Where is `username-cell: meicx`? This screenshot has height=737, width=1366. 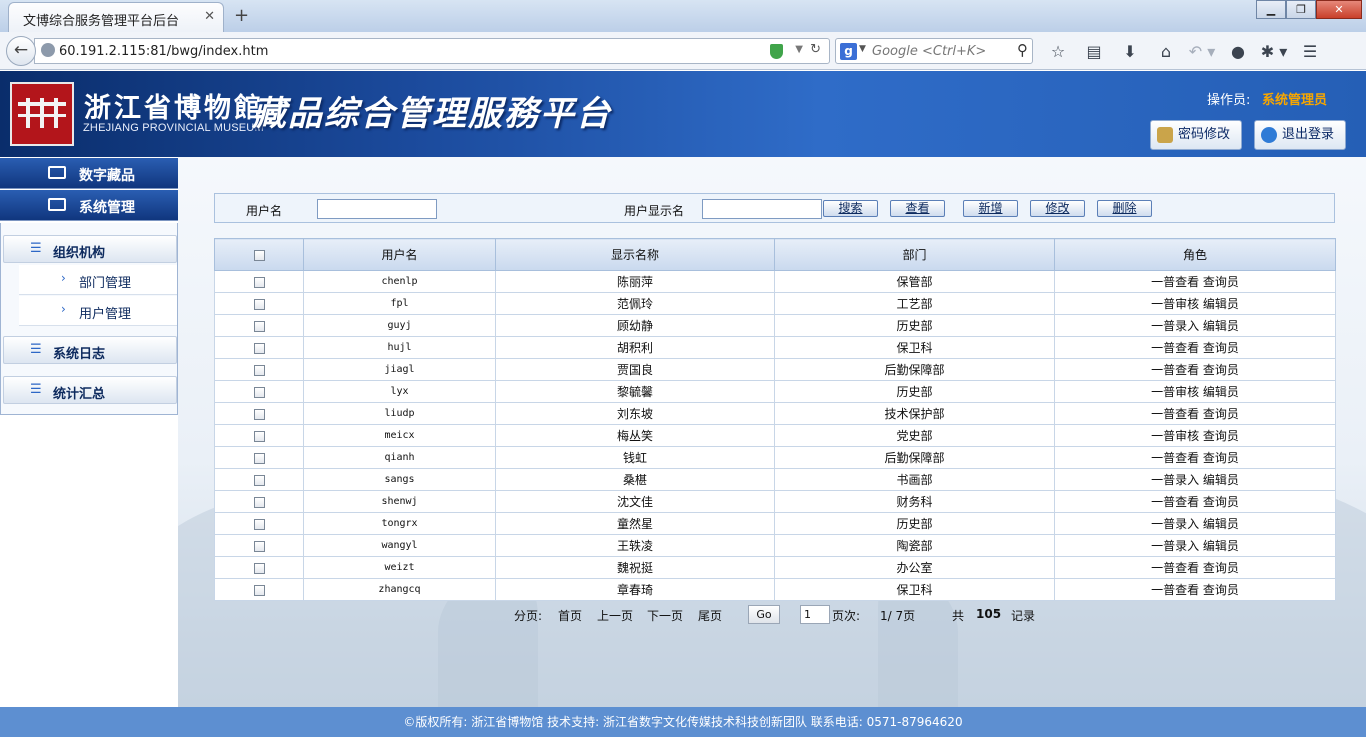
username-cell: meicx is located at coordinates (399, 435).